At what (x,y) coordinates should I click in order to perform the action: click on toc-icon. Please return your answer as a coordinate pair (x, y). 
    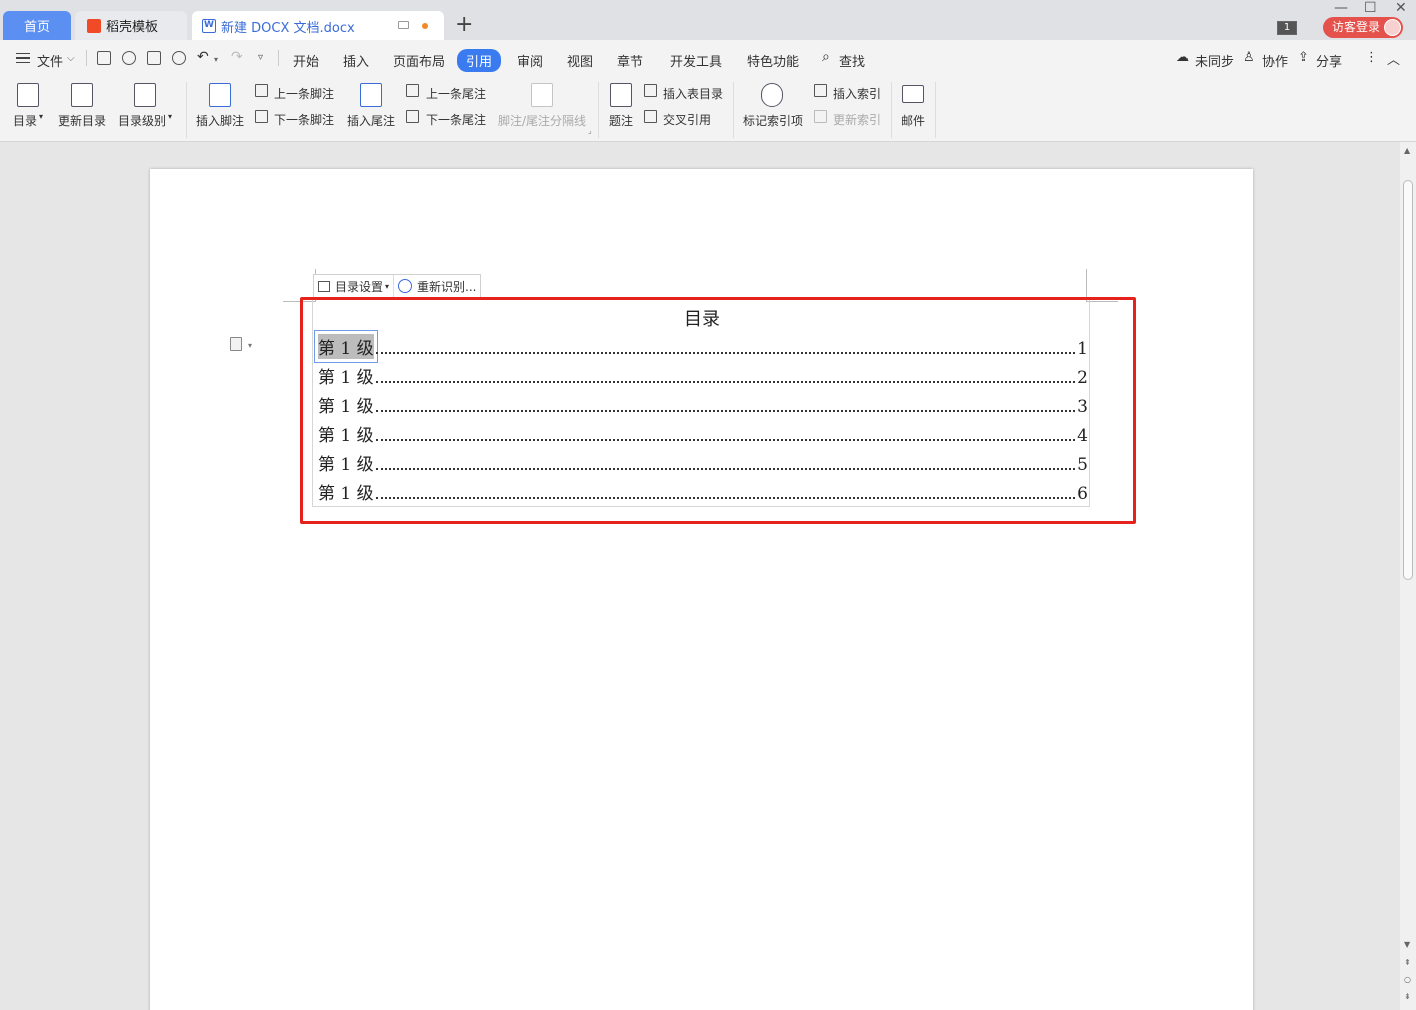
    Looking at the image, I should click on (28, 95).